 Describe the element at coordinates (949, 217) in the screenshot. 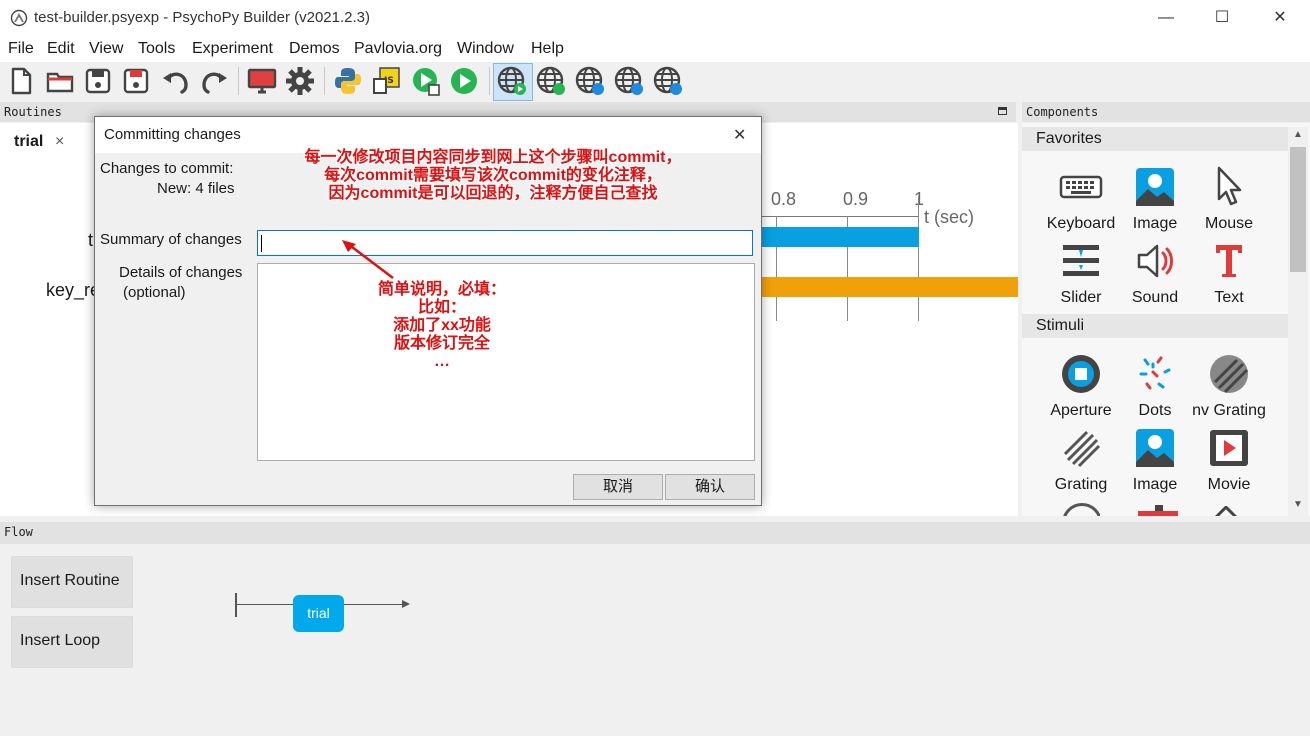

I see `timeline-unit-label: t (sec)` at that location.